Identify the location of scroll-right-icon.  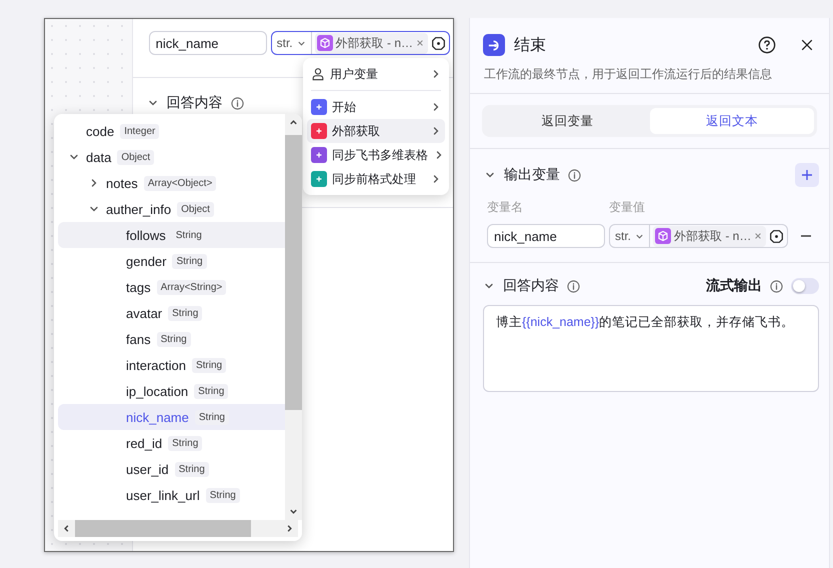
(289, 528).